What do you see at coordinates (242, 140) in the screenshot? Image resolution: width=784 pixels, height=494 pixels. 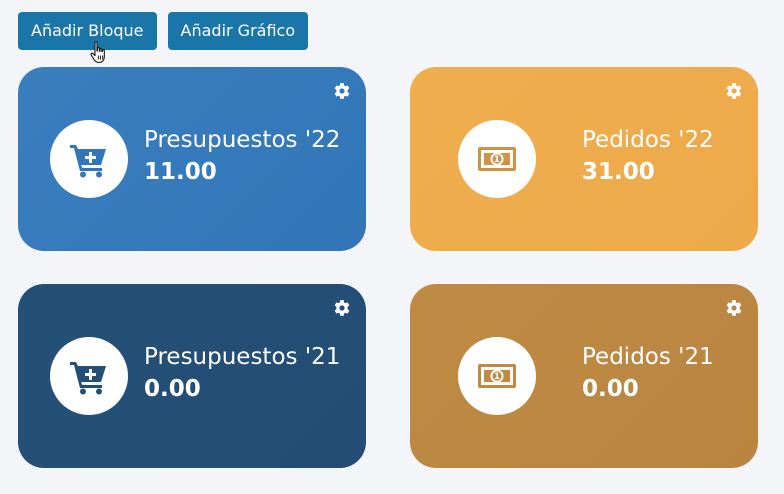 I see `stat-title: Presupuestos '22` at bounding box center [242, 140].